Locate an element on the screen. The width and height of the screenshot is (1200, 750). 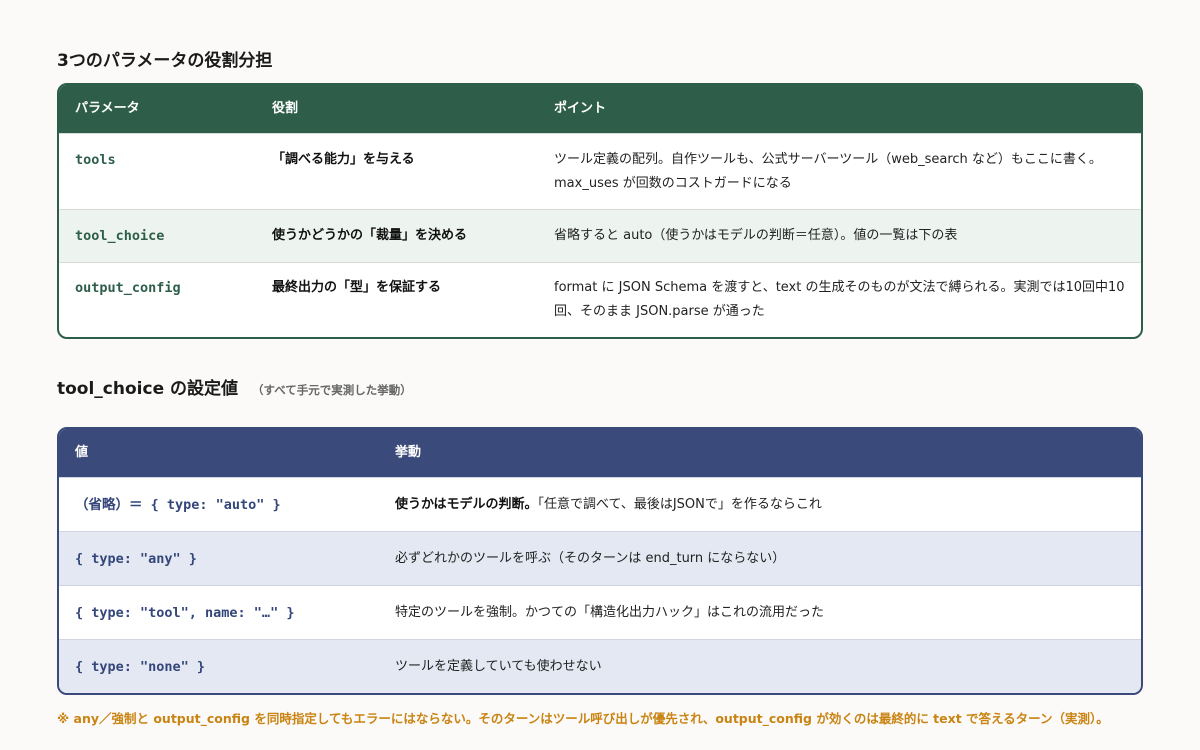
choice-behavior: 必ずどれかのツールを呼ぶ（そのターンは end_turn にならない） is located at coordinates (590, 558).